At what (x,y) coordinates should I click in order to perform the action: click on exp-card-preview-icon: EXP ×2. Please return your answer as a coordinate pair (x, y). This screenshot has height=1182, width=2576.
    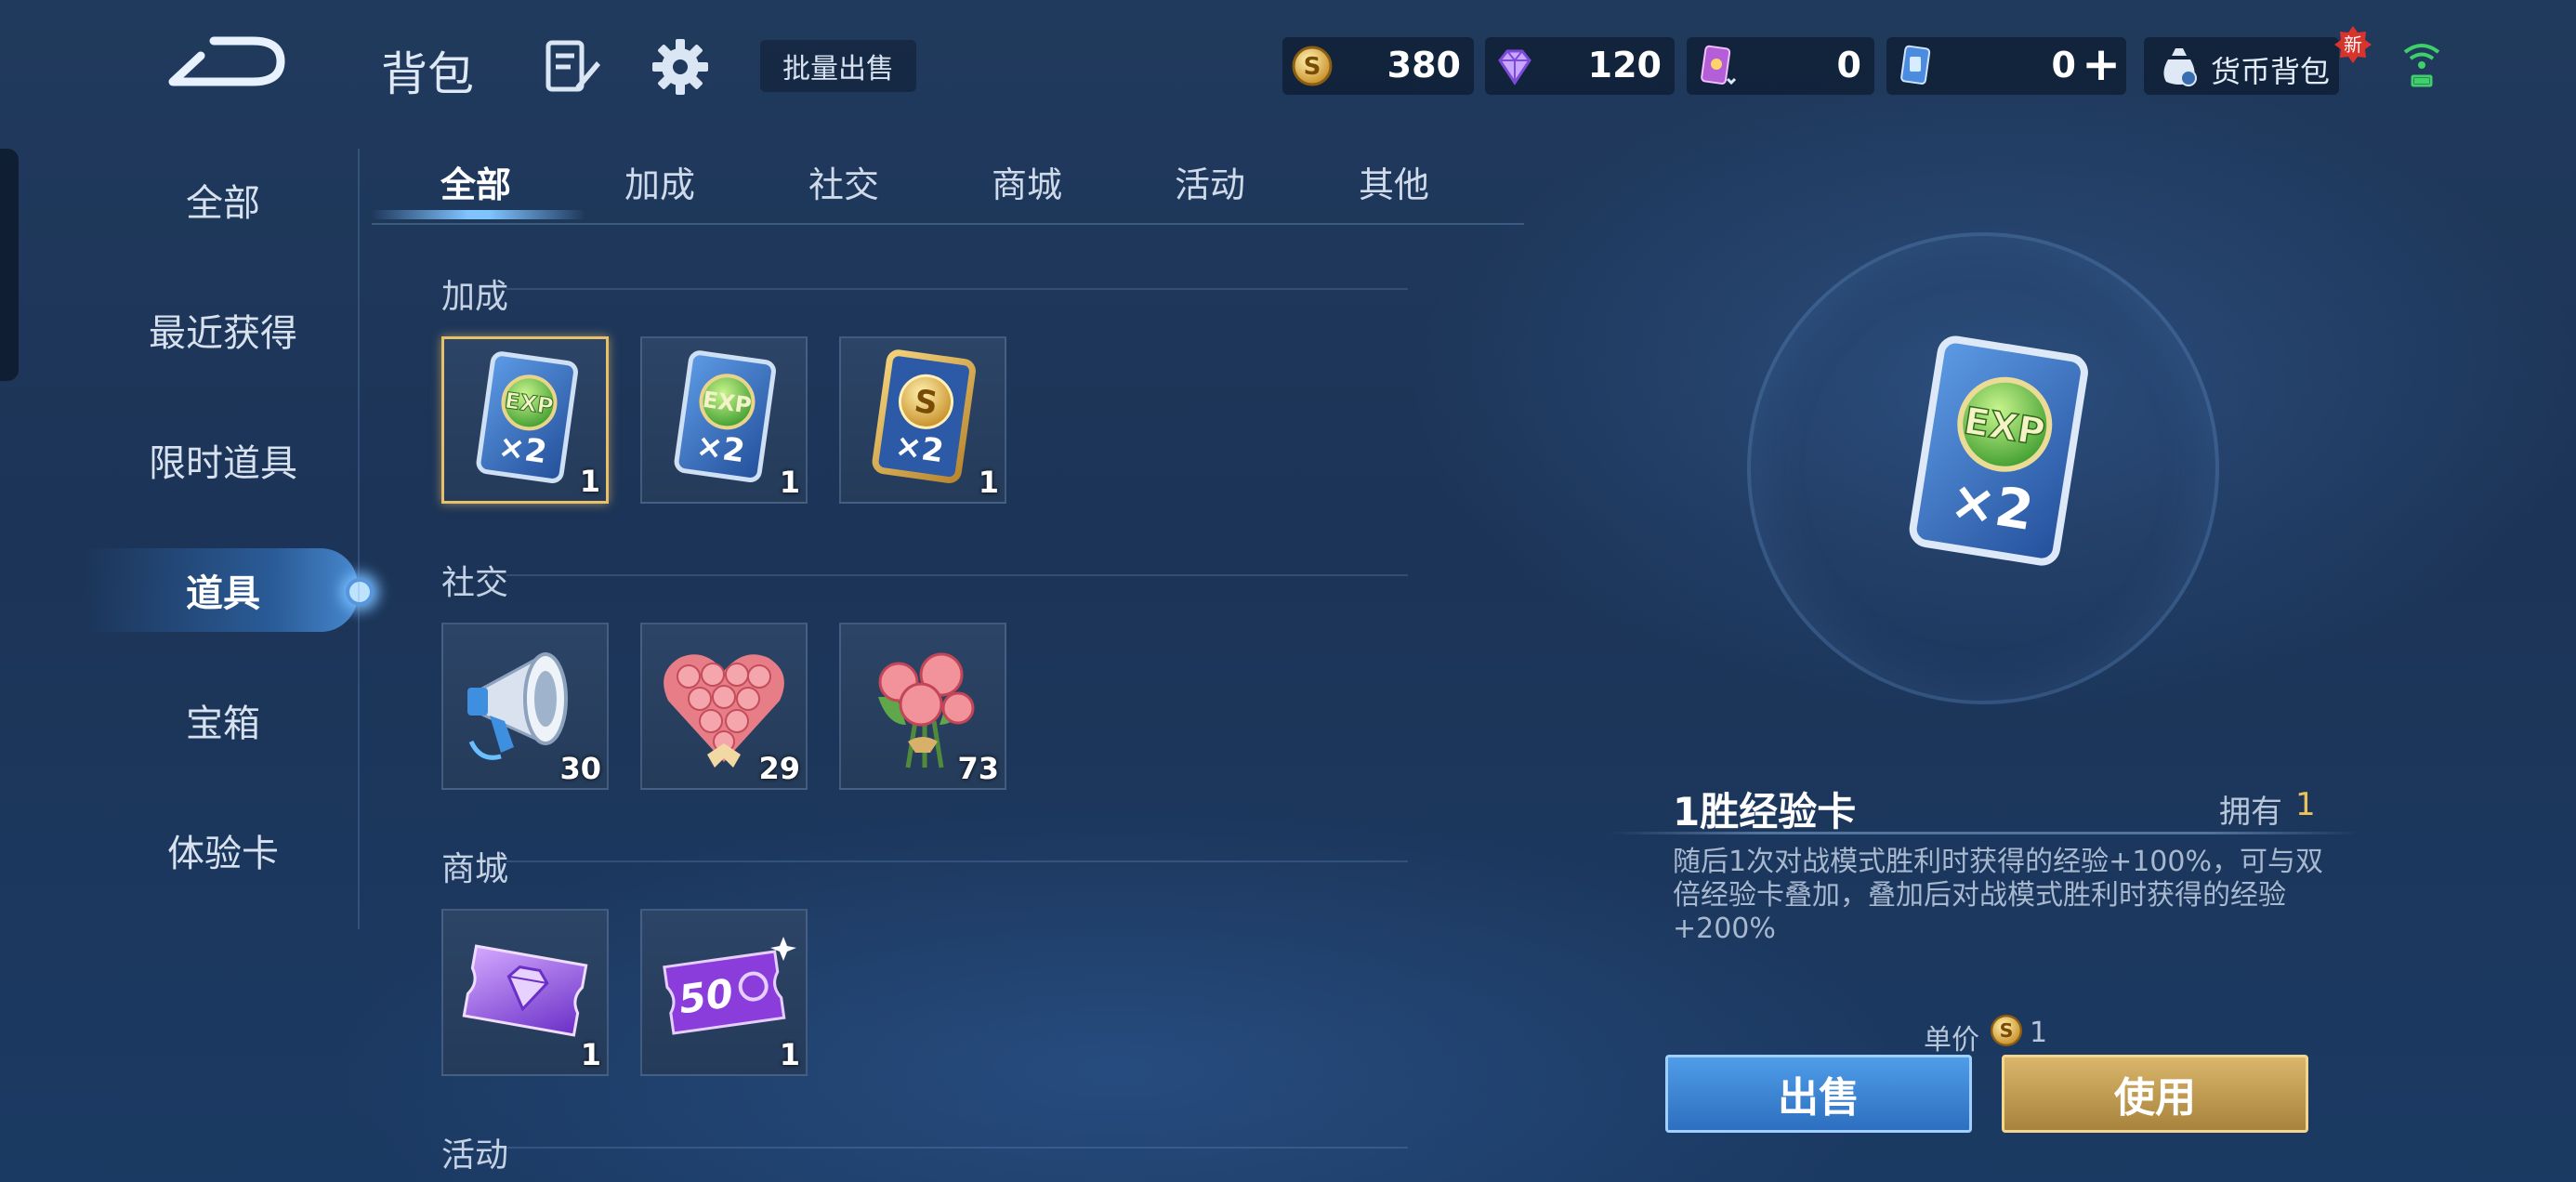
    Looking at the image, I should click on (1998, 450).